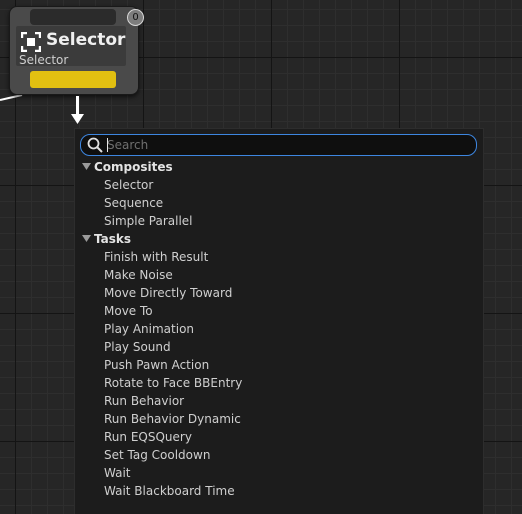 This screenshot has height=514, width=522. Describe the element at coordinates (107, 145) in the screenshot. I see `text-cursor` at that location.